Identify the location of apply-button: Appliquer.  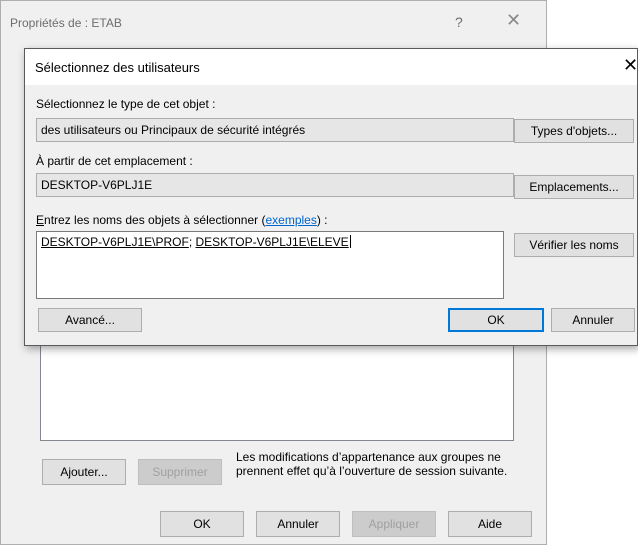
(394, 524).